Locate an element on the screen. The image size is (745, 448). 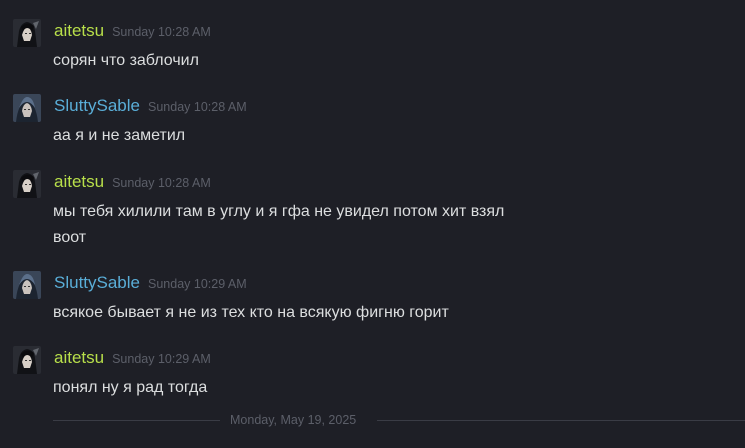
message-text: понял ну я рад тогда is located at coordinates (130, 387).